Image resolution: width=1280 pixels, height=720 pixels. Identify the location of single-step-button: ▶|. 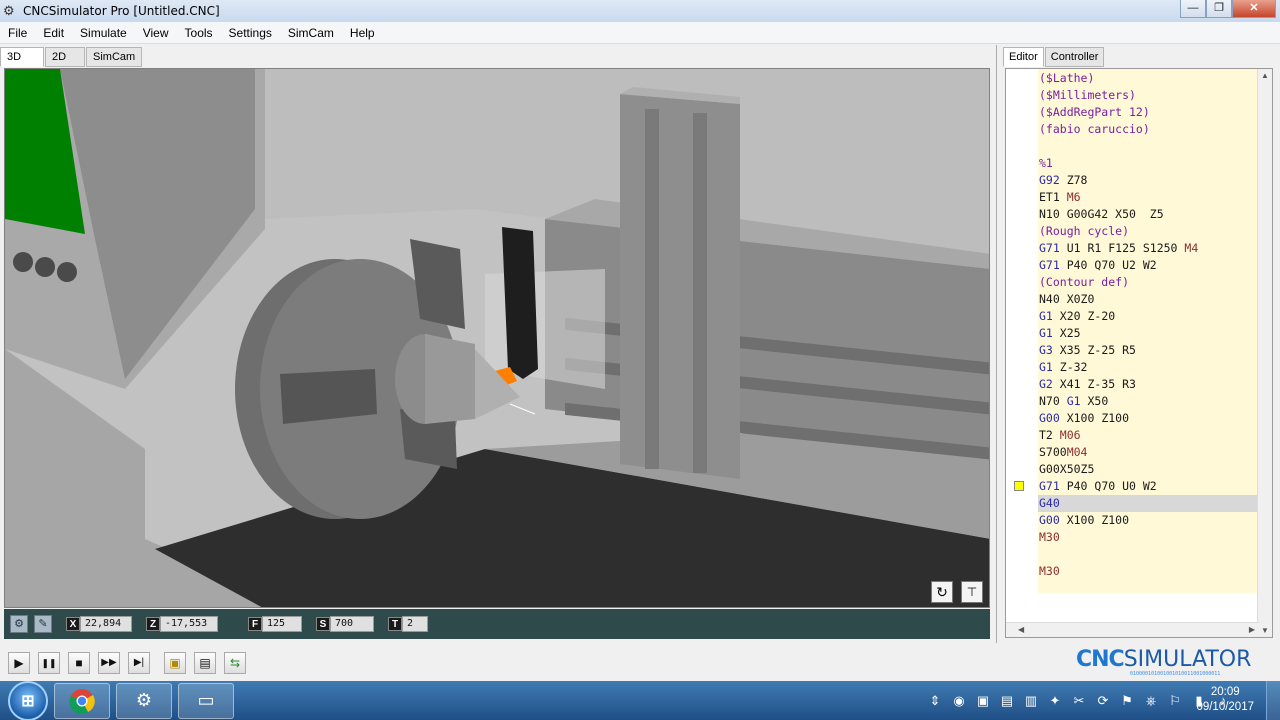
(139, 663).